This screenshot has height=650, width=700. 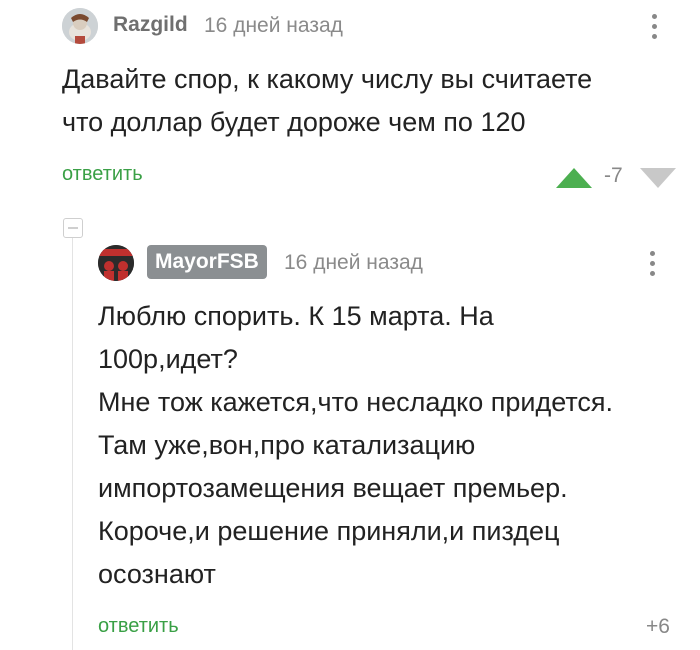 What do you see at coordinates (613, 175) in the screenshot?
I see `rating: -7` at bounding box center [613, 175].